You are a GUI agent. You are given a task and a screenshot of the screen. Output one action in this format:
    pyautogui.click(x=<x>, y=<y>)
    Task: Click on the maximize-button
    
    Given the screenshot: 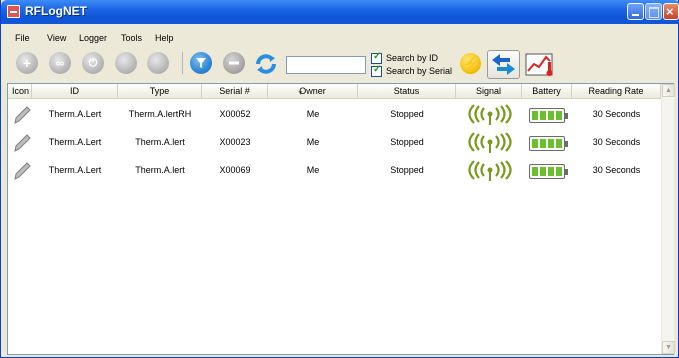 What is the action you would take?
    pyautogui.click(x=653, y=11)
    